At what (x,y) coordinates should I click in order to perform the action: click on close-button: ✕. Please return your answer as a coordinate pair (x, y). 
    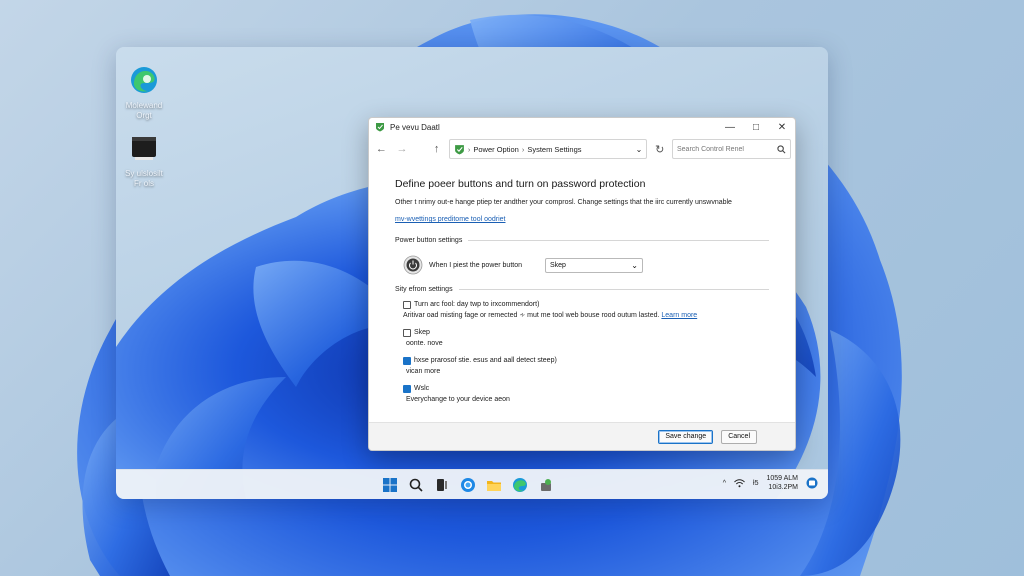
    Looking at the image, I should click on (782, 127).